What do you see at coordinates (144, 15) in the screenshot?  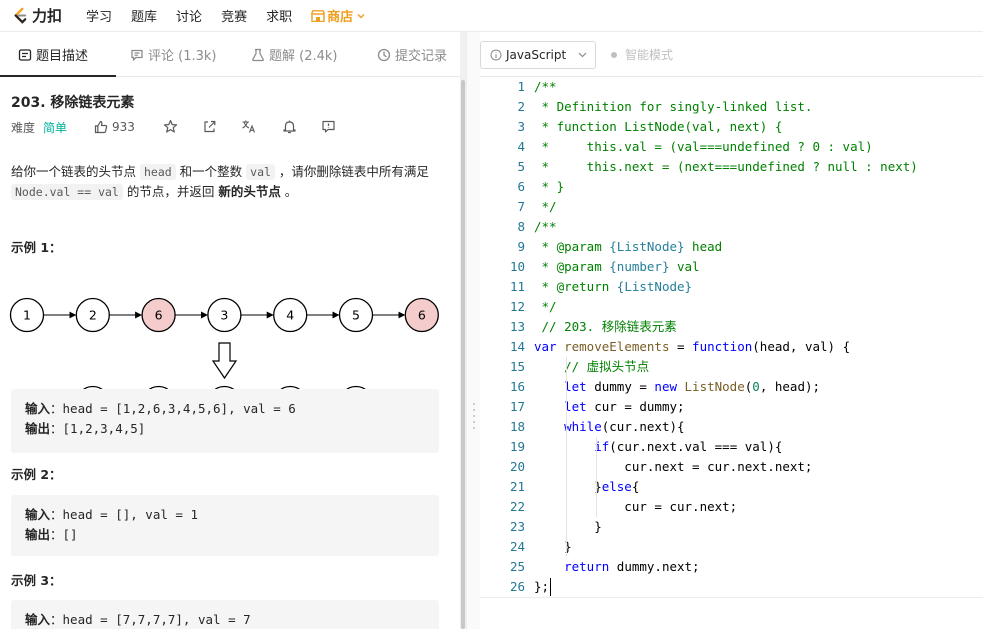 I see `nav-link-problemset: 题库` at bounding box center [144, 15].